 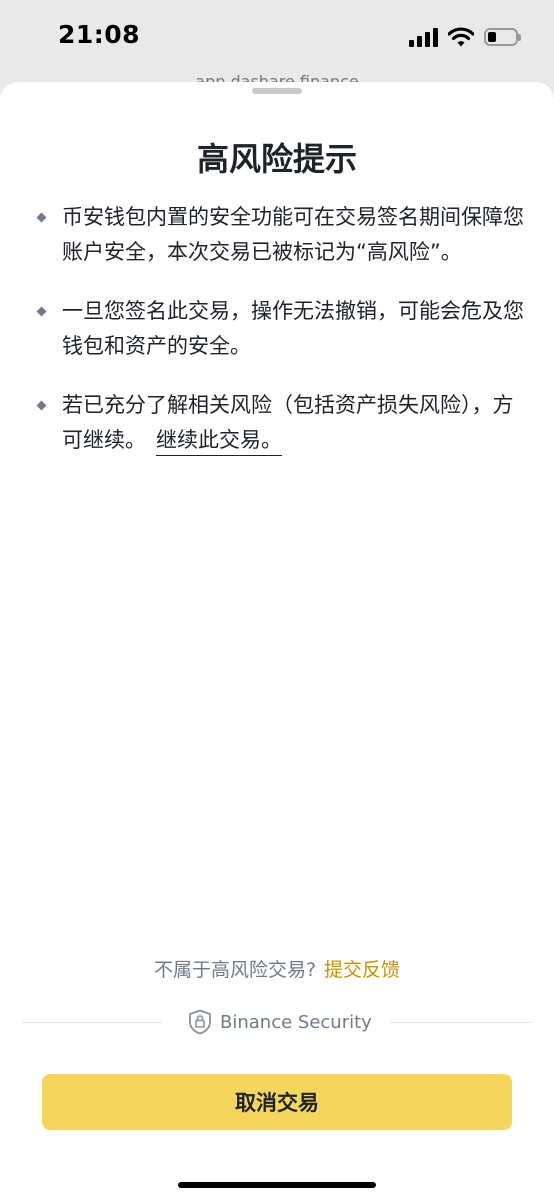 What do you see at coordinates (277, 1185) in the screenshot?
I see `home-indicator` at bounding box center [277, 1185].